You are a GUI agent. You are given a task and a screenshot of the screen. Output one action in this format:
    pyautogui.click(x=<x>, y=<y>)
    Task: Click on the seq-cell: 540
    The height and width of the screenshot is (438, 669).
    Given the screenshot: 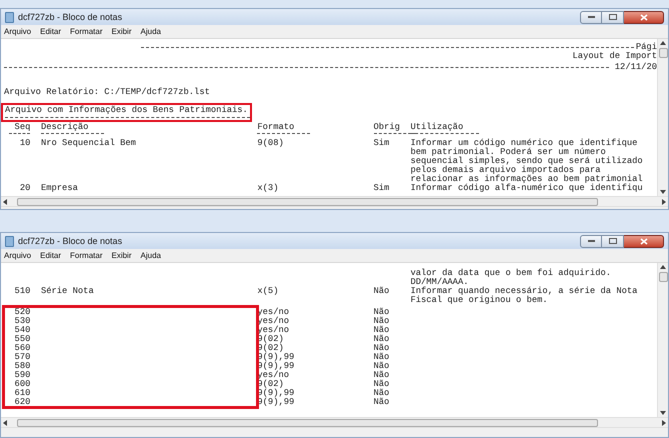 What is the action you would take?
    pyautogui.click(x=22, y=330)
    